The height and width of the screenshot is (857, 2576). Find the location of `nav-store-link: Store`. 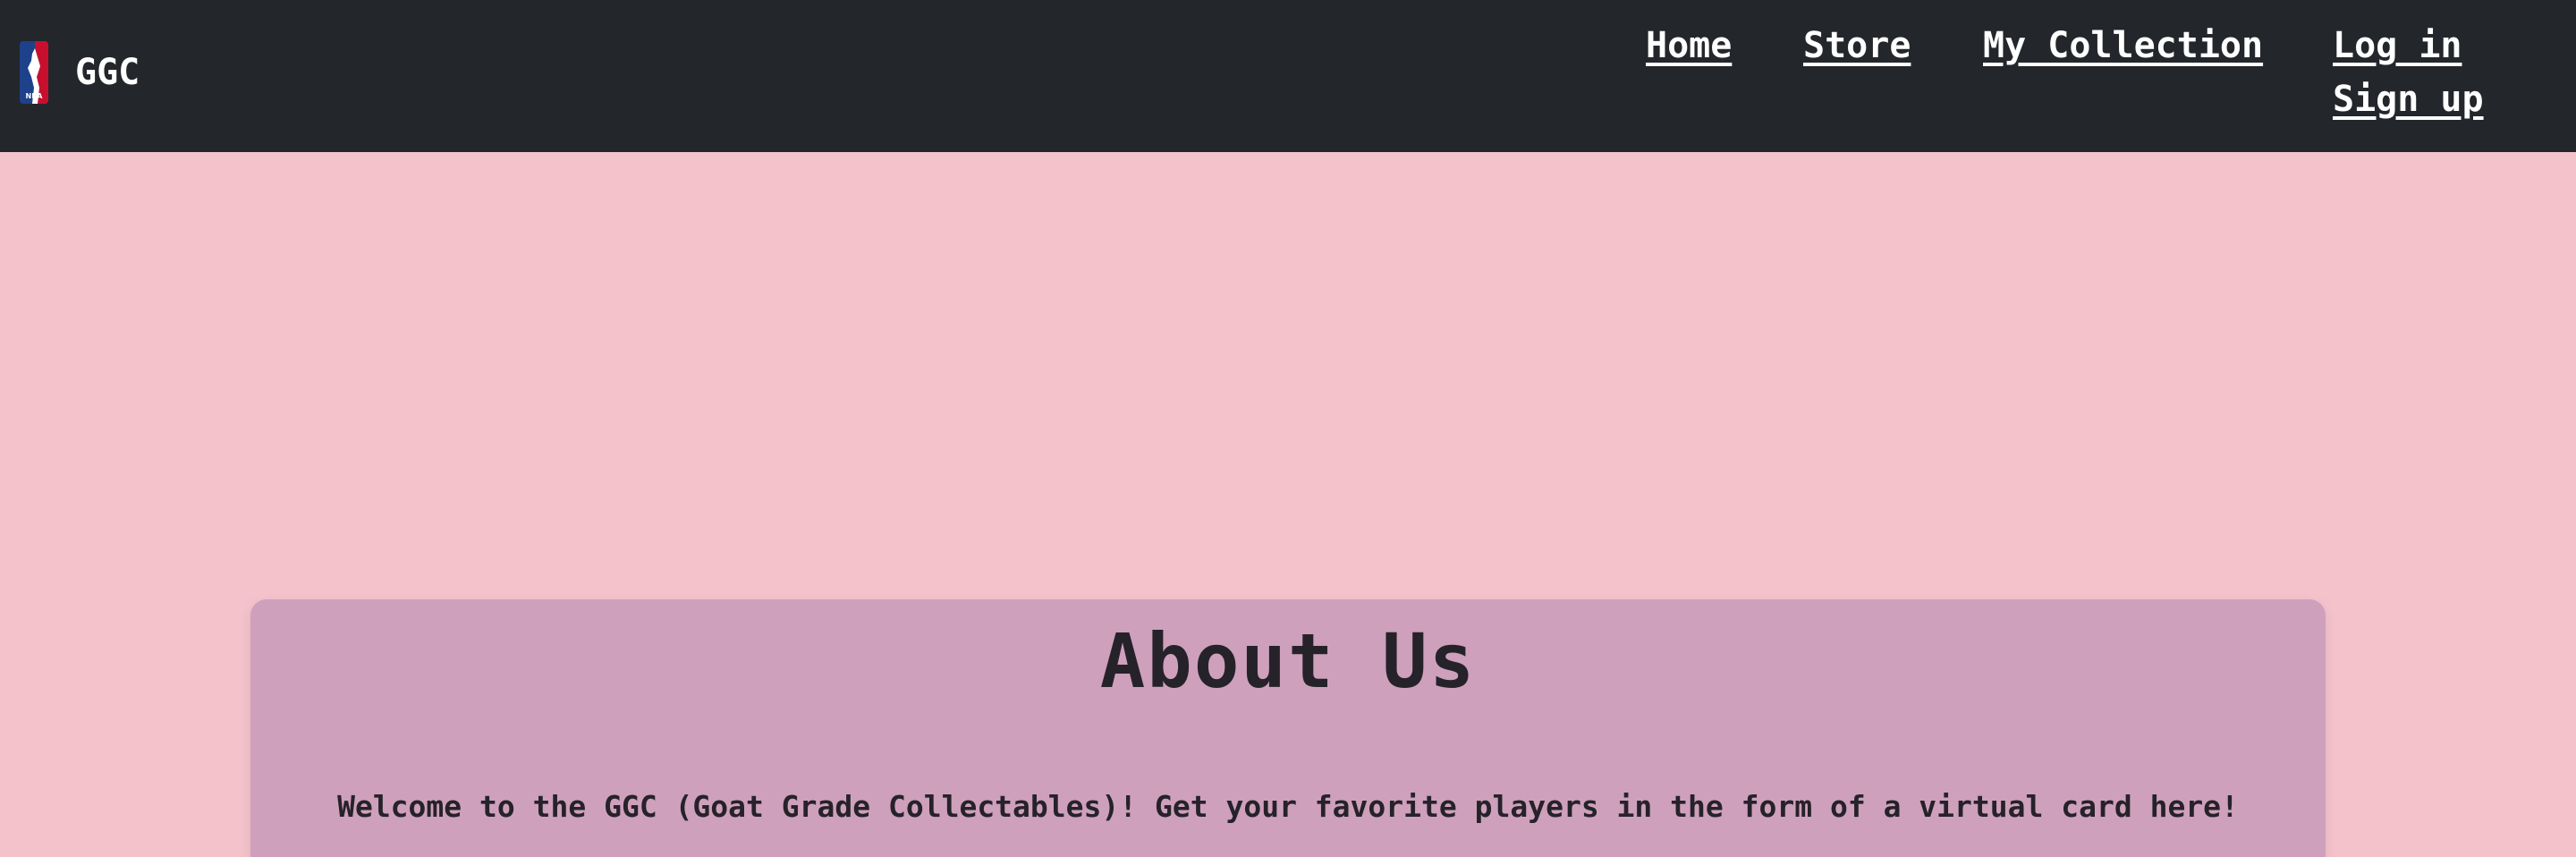

nav-store-link: Store is located at coordinates (1857, 45).